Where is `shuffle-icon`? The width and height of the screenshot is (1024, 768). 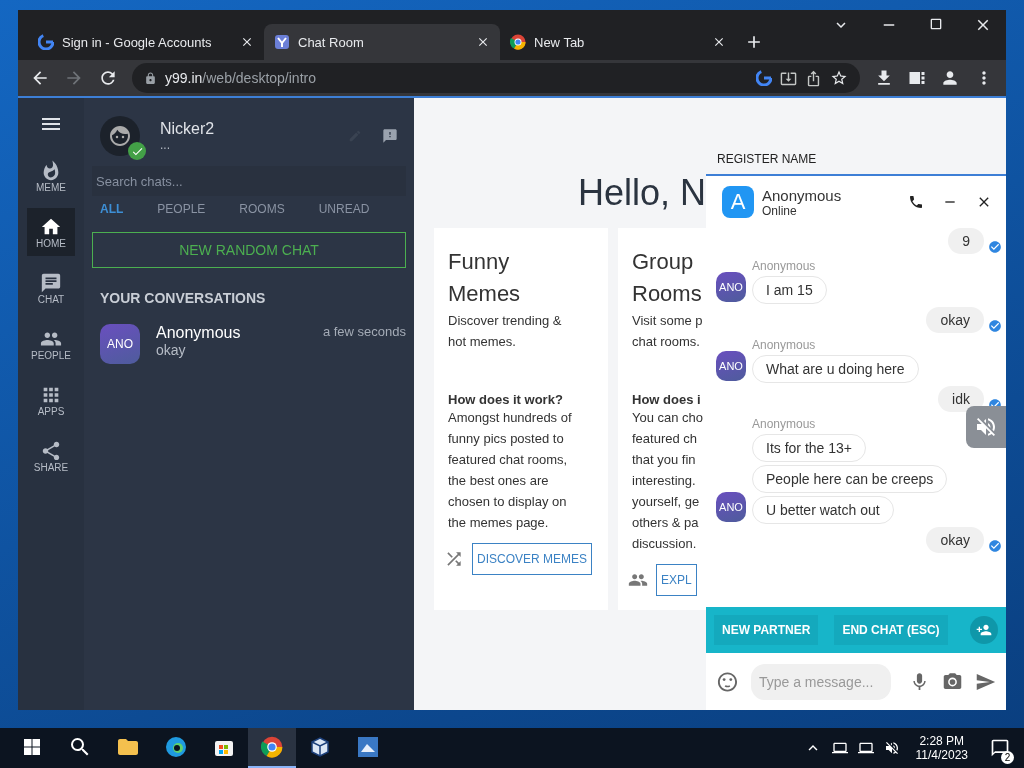
shuffle-icon is located at coordinates (454, 559).